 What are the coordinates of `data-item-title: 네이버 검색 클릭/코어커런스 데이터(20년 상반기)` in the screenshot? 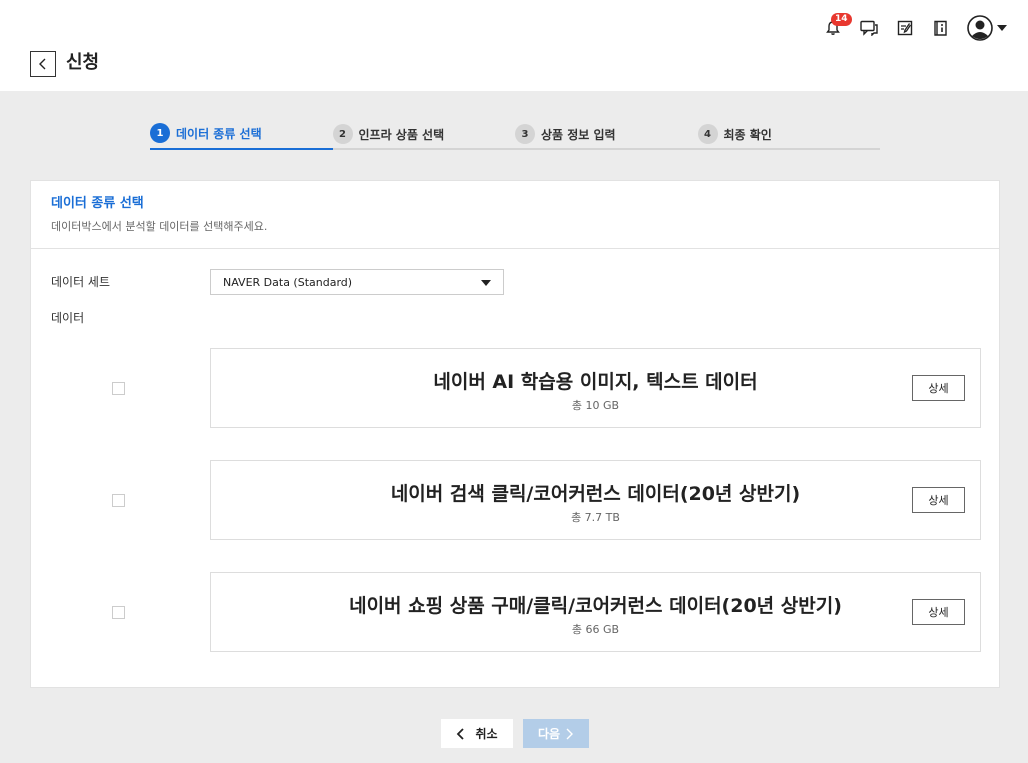 It's located at (595, 494).